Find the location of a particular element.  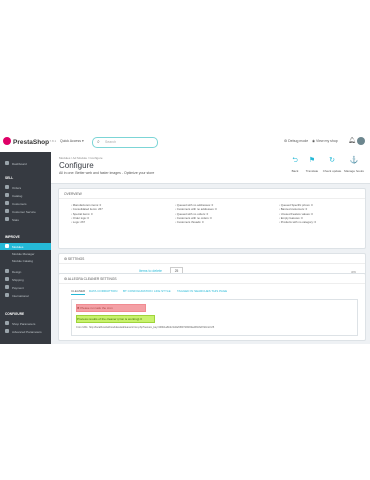

sidebar-sub-module-manager: Module Manager is located at coordinates (23, 254).